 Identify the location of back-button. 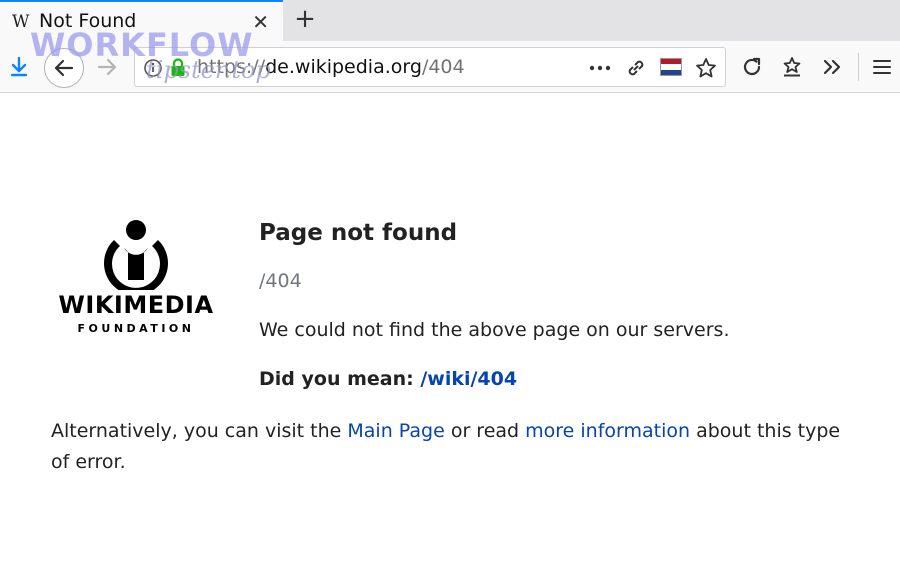
(64, 68).